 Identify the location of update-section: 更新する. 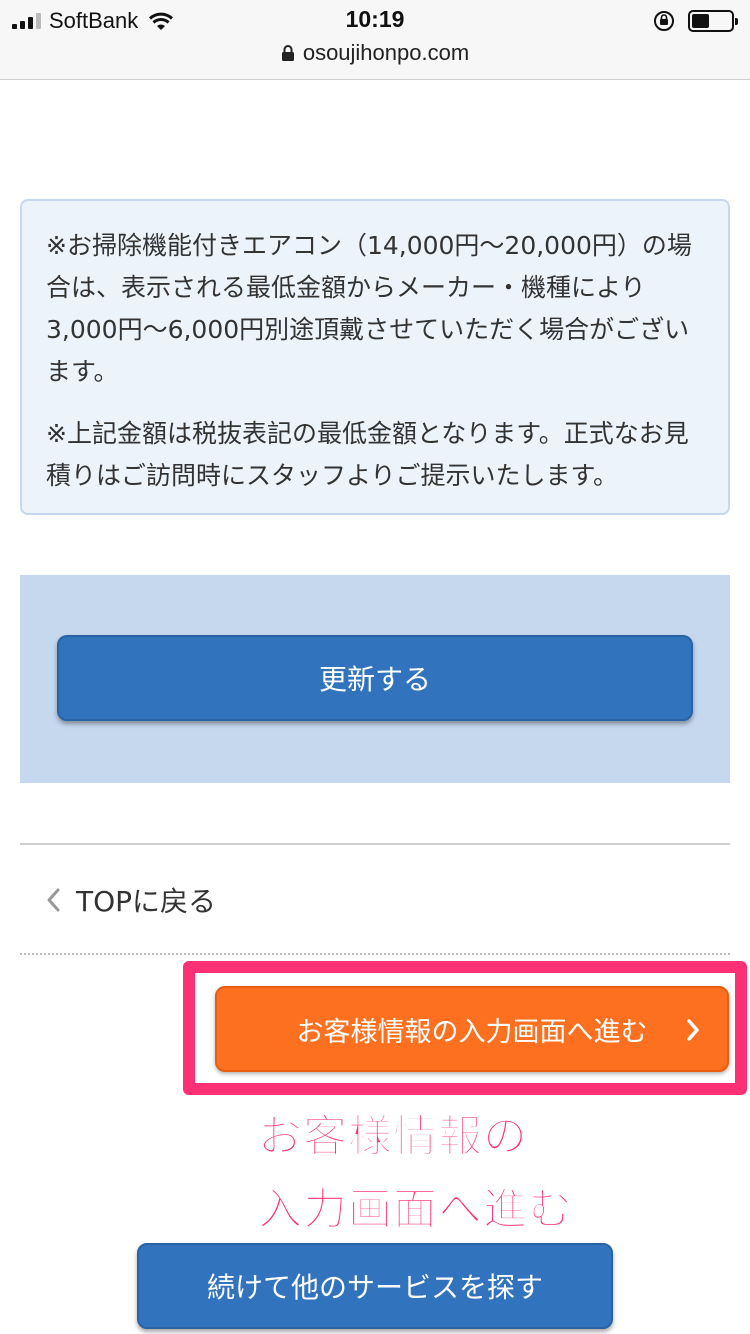
(375, 679).